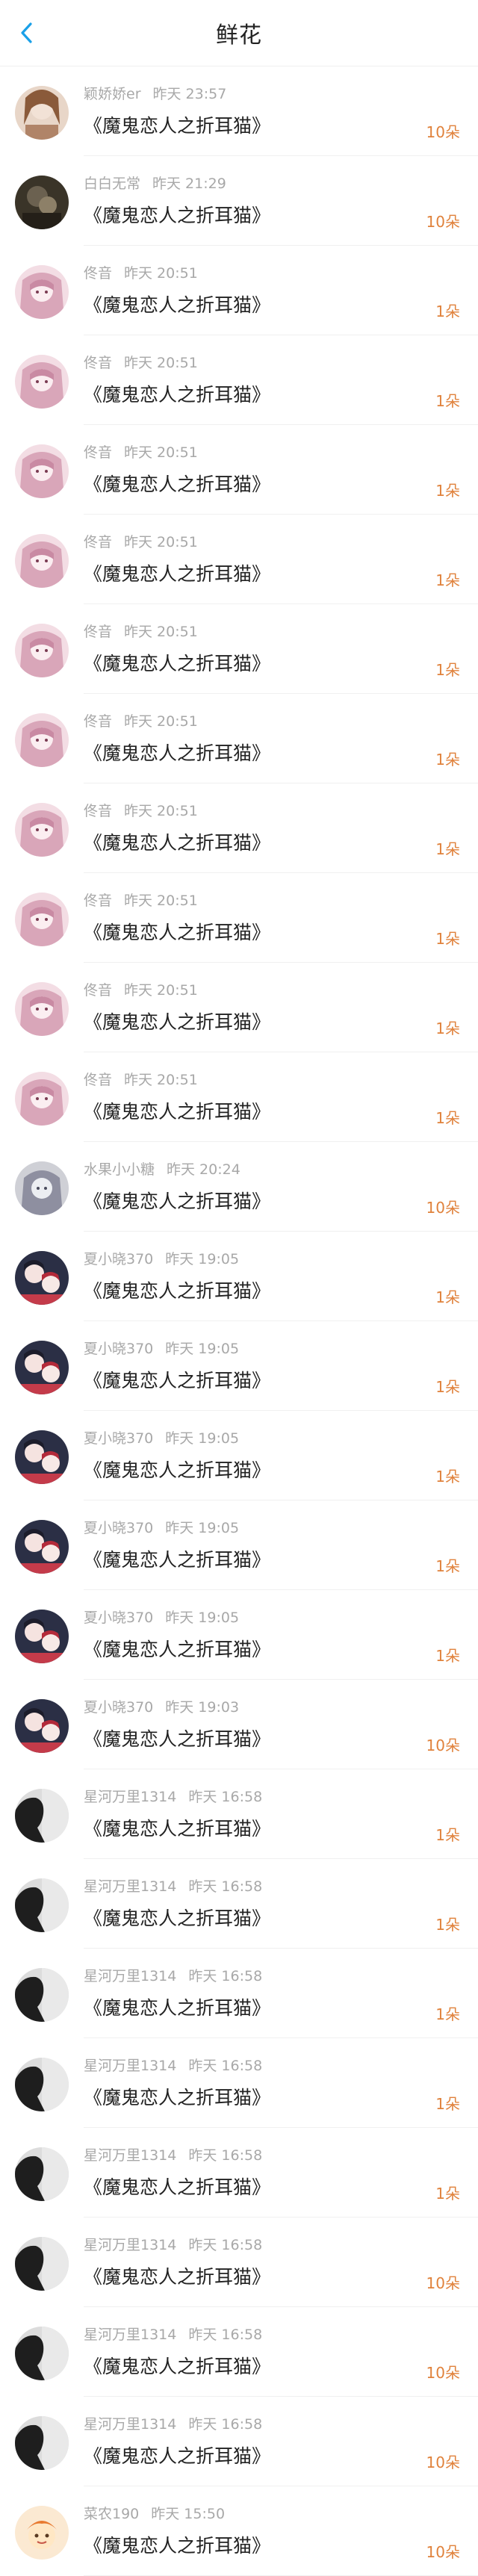  I want to click on flower-record-row: 水果小小糖 昨天 20:24 《魔鬼恋人之折耳猫》 10朵, so click(239, 1187).